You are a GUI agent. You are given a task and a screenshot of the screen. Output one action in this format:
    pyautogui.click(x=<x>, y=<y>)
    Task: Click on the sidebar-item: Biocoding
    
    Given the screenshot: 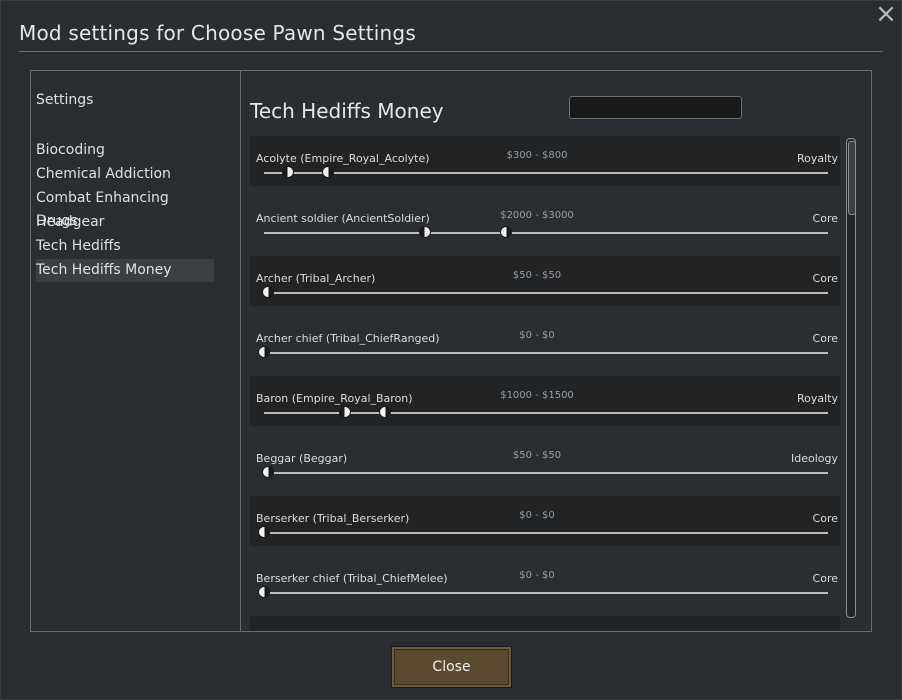 What is the action you would take?
    pyautogui.click(x=122, y=150)
    